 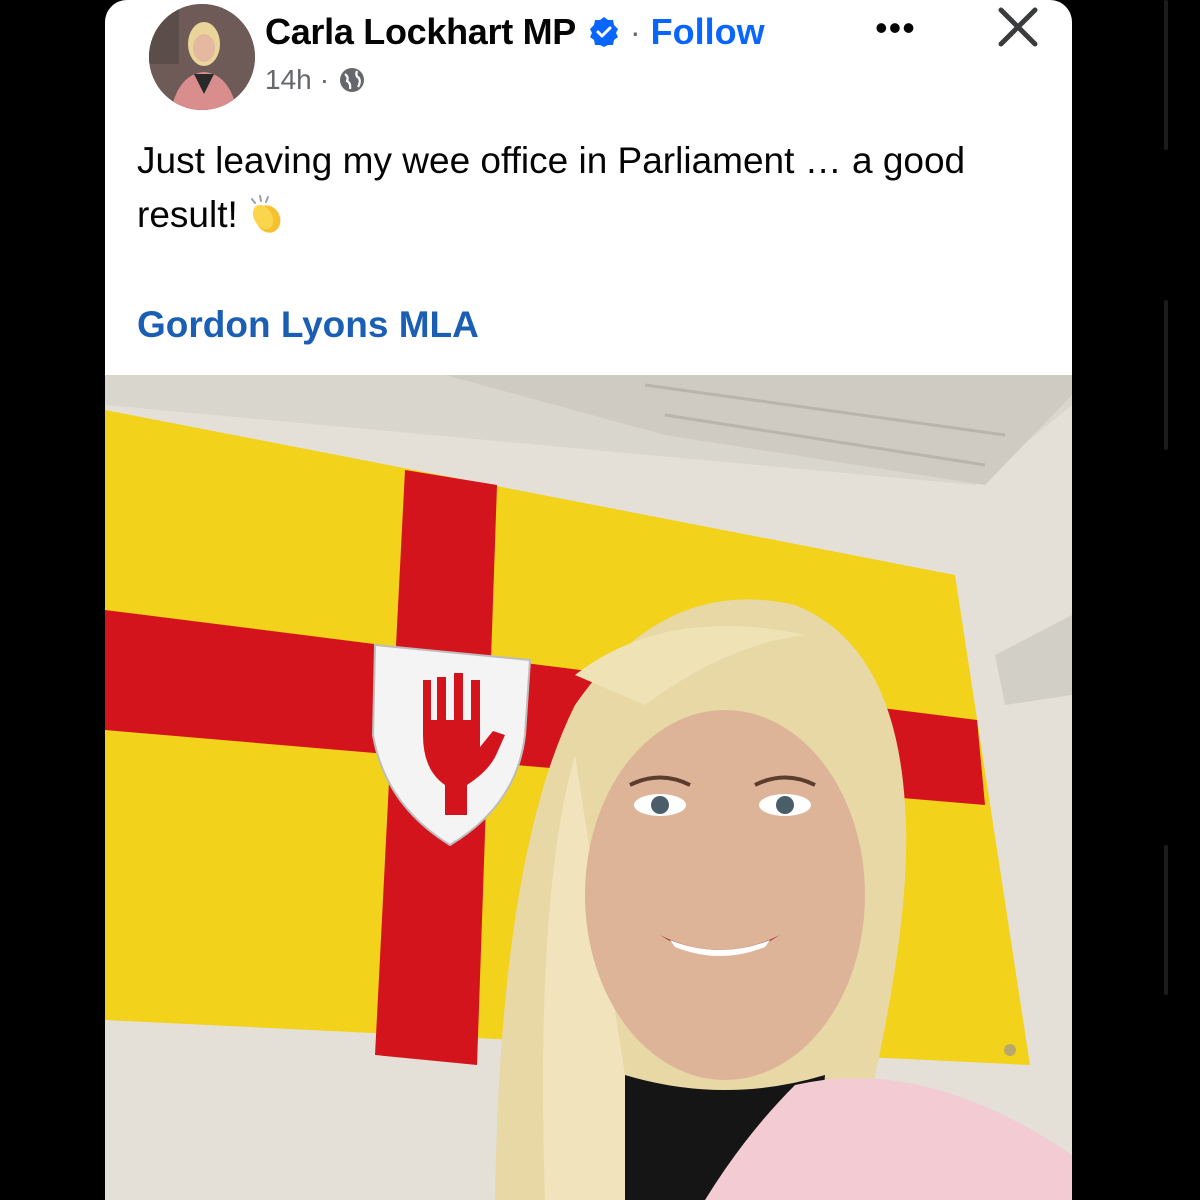 What do you see at coordinates (1166, 75) in the screenshot?
I see `scrollbar-track` at bounding box center [1166, 75].